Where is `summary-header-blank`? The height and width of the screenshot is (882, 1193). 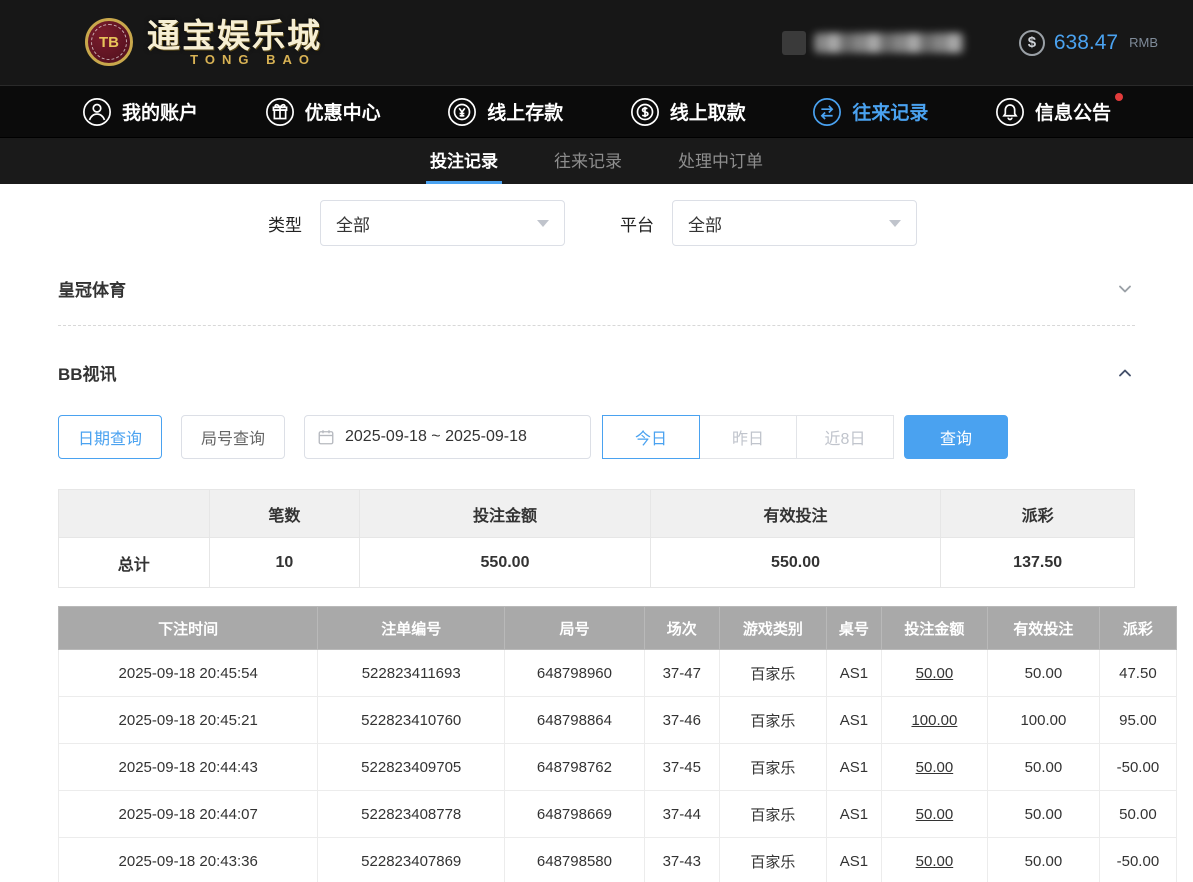
summary-header-blank is located at coordinates (134, 513).